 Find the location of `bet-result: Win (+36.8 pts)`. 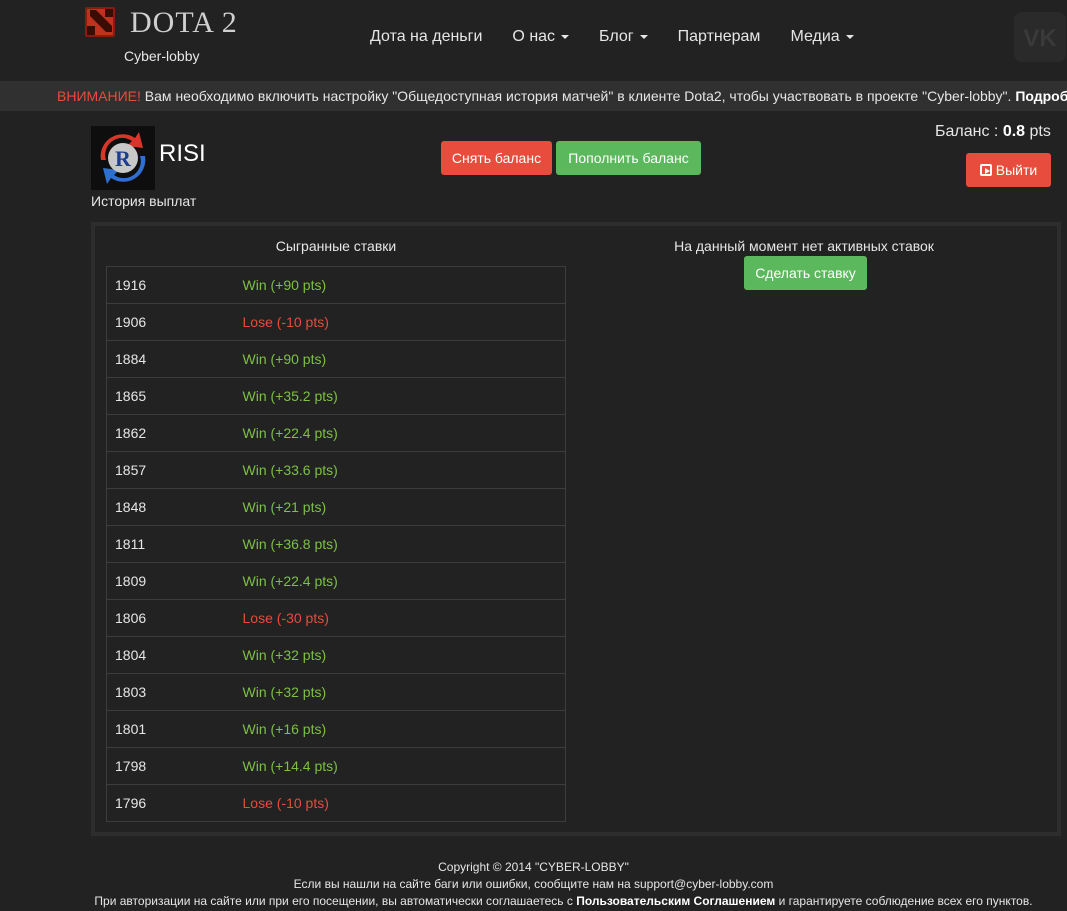

bet-result: Win (+36.8 pts) is located at coordinates (404, 544).